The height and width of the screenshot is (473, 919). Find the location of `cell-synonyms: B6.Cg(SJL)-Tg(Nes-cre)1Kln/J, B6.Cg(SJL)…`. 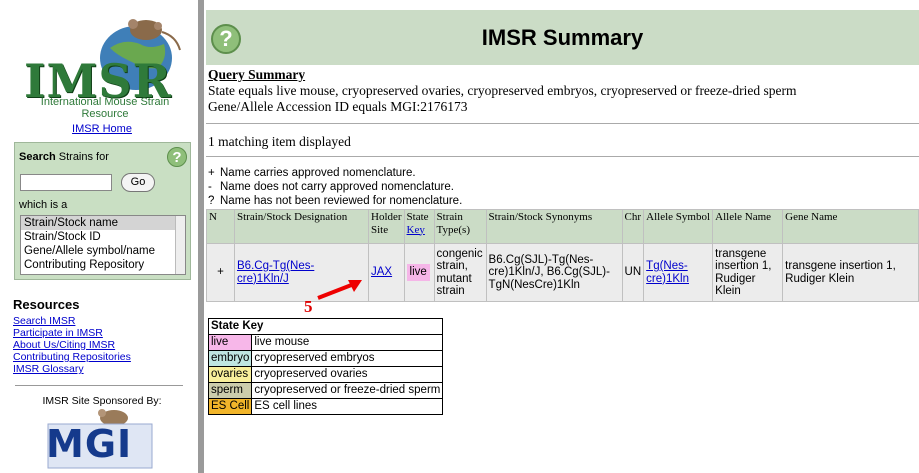

cell-synonyms: B6.Cg(SJL)-Tg(Nes-cre)1Kln/J, B6.Cg(SJL)… is located at coordinates (554, 272).